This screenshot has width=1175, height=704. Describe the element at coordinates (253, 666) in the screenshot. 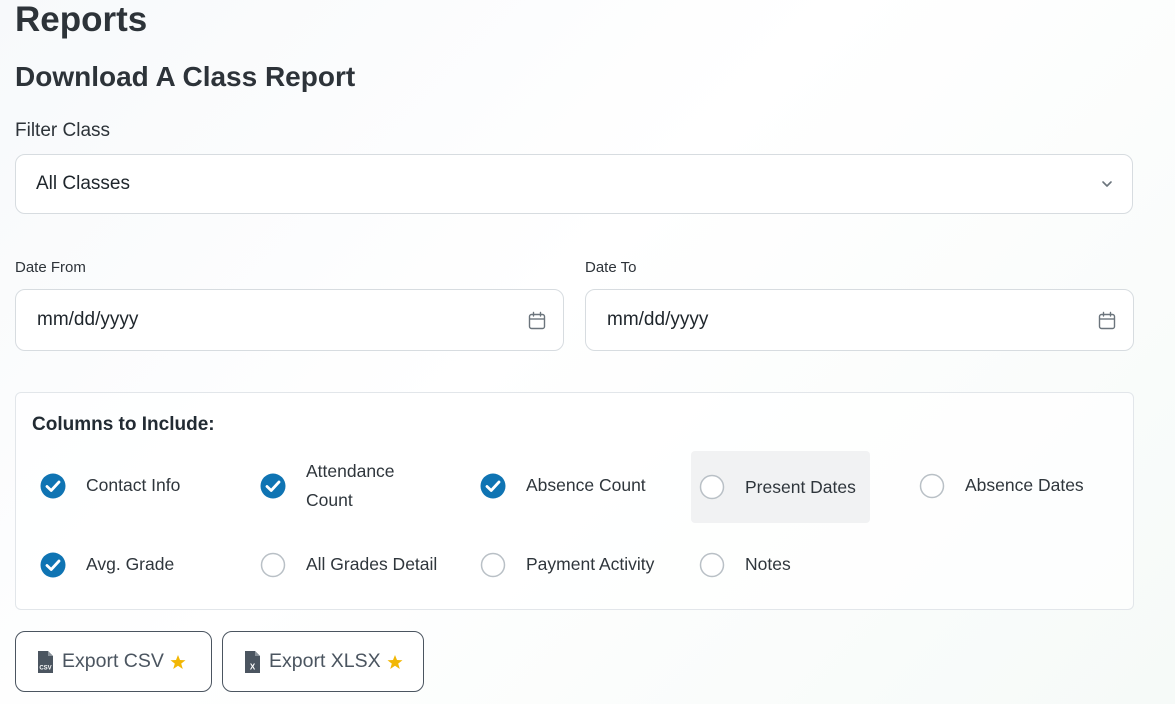

I see `xlsx-badge-text: X` at that location.